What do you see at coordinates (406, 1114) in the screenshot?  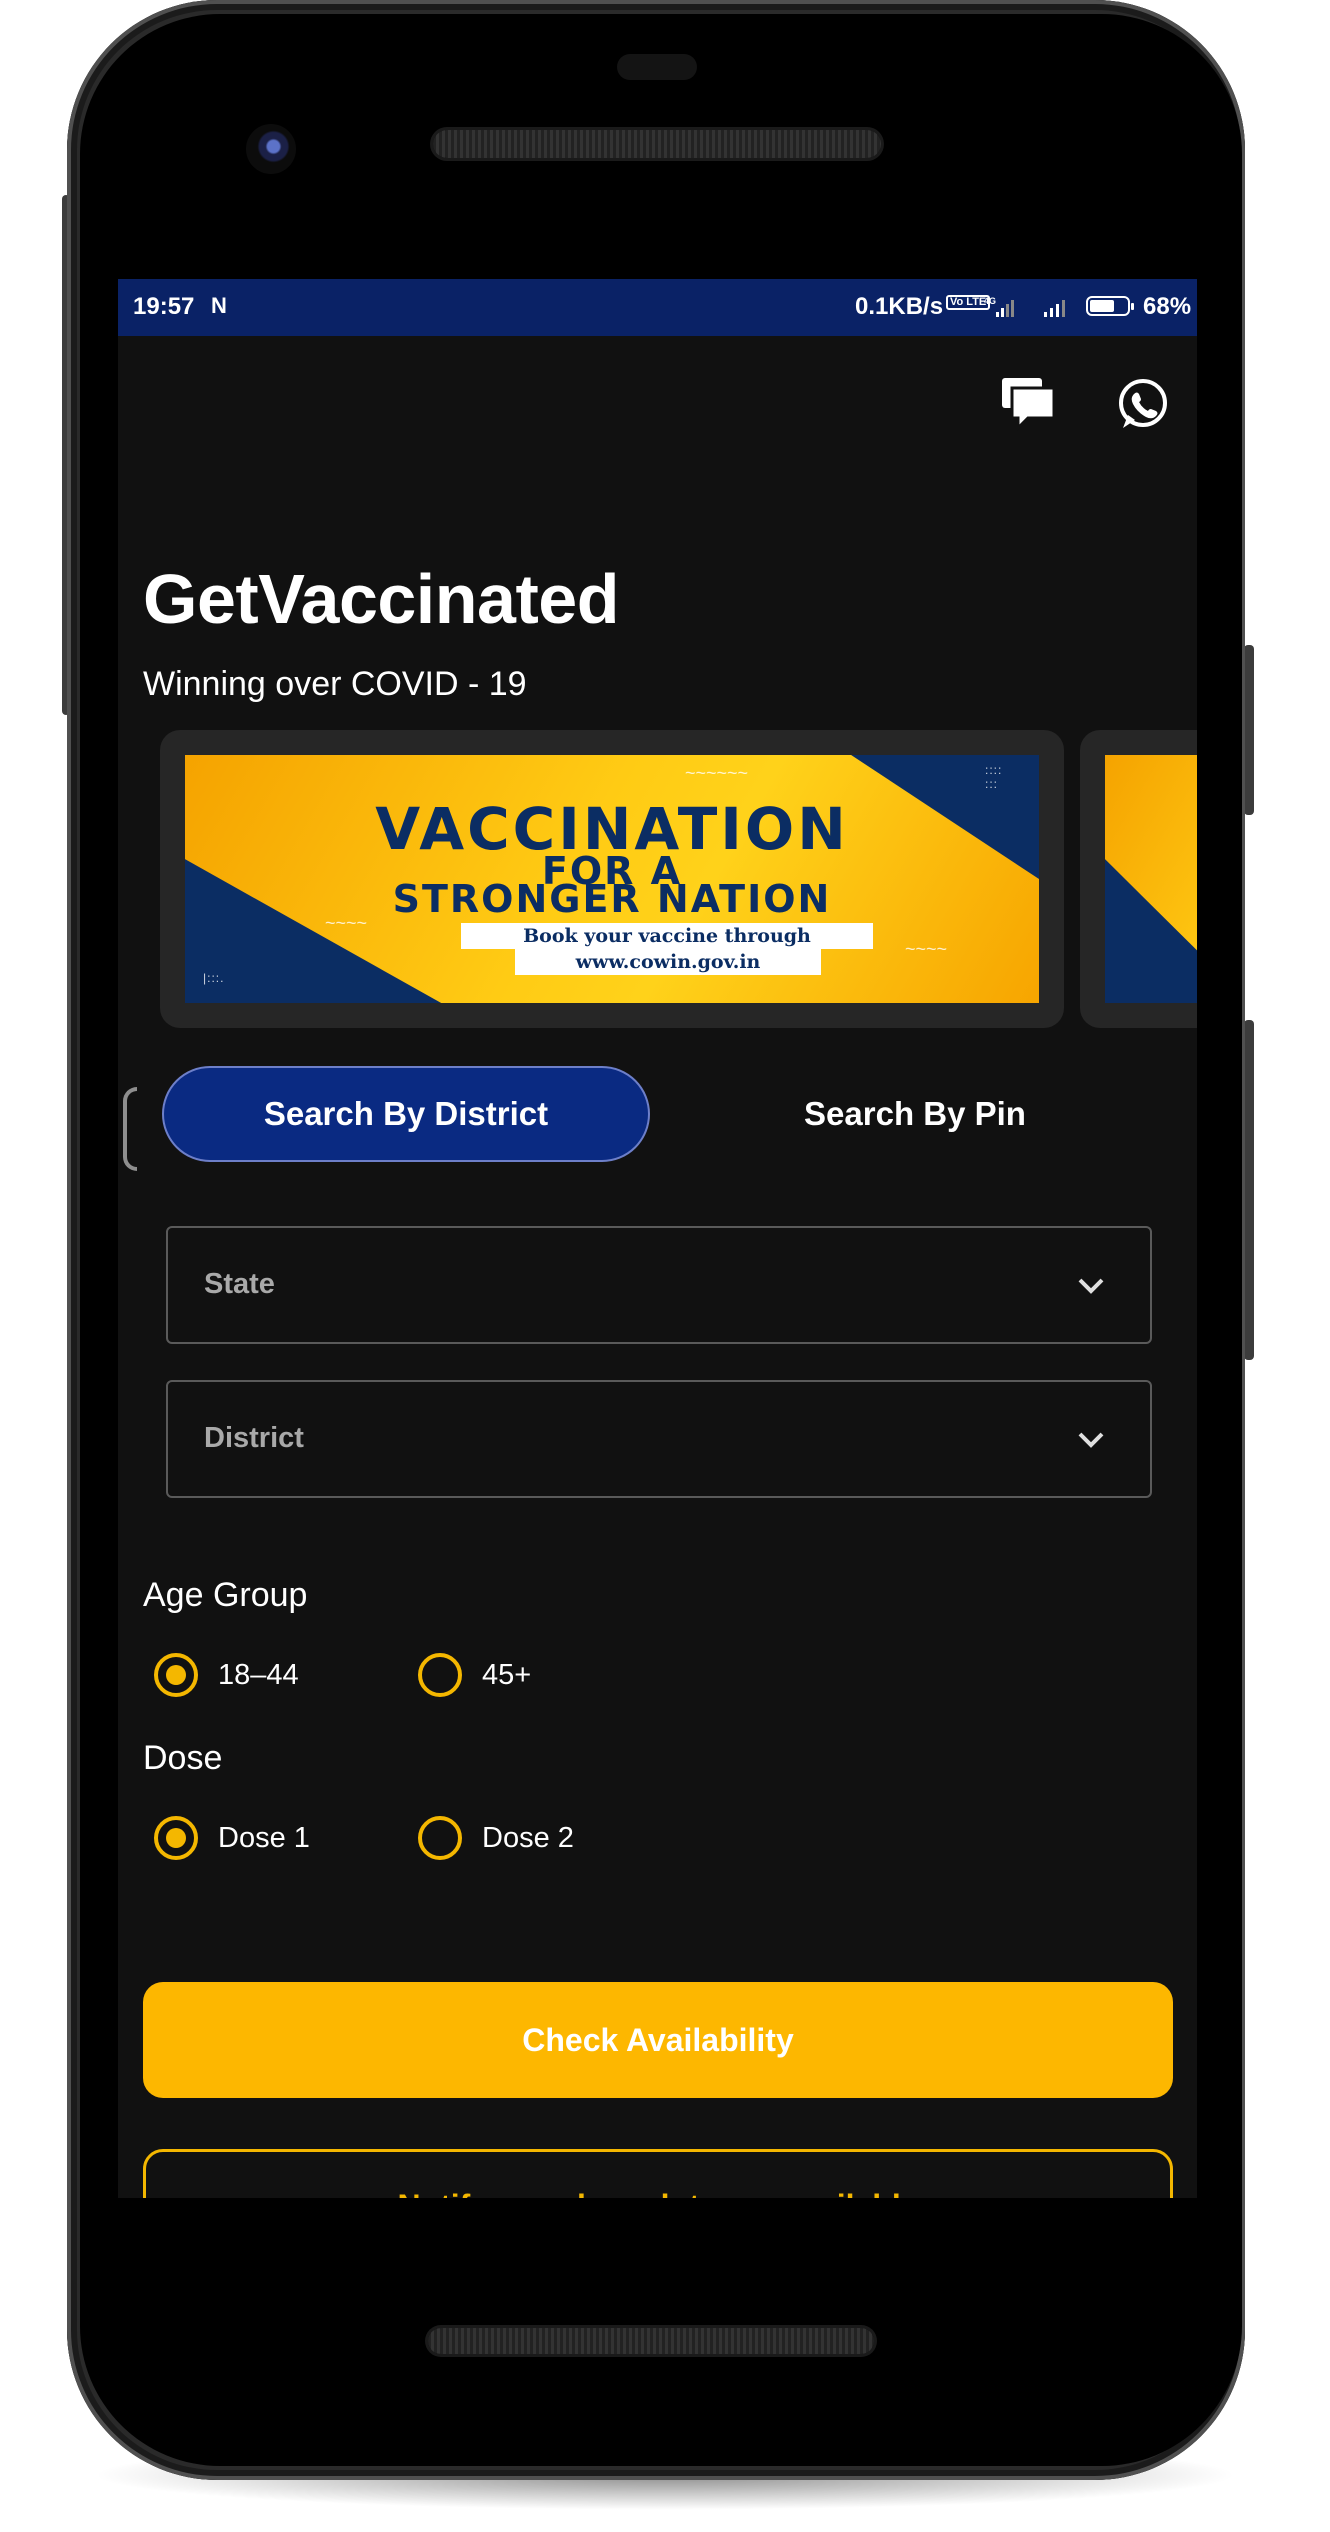 I see `tab-search-by-district: Search By District` at bounding box center [406, 1114].